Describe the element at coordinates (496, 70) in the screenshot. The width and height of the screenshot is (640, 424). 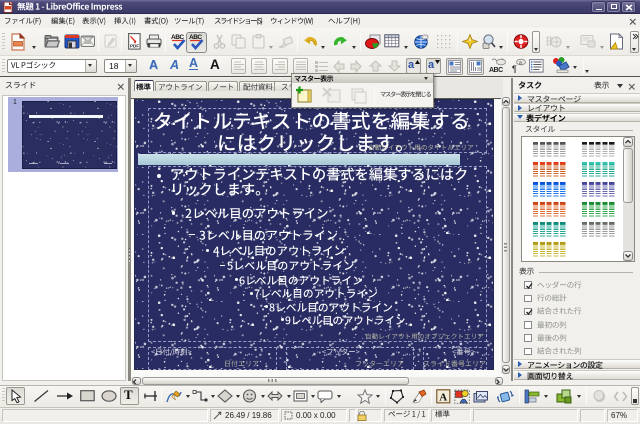
I see `svg-text: ABC` at that location.